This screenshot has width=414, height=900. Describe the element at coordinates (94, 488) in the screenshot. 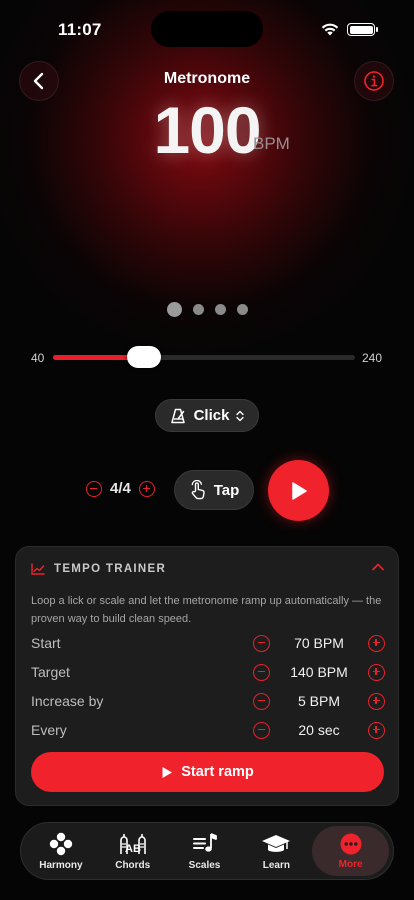

I see `time-signature-decrement-button` at that location.